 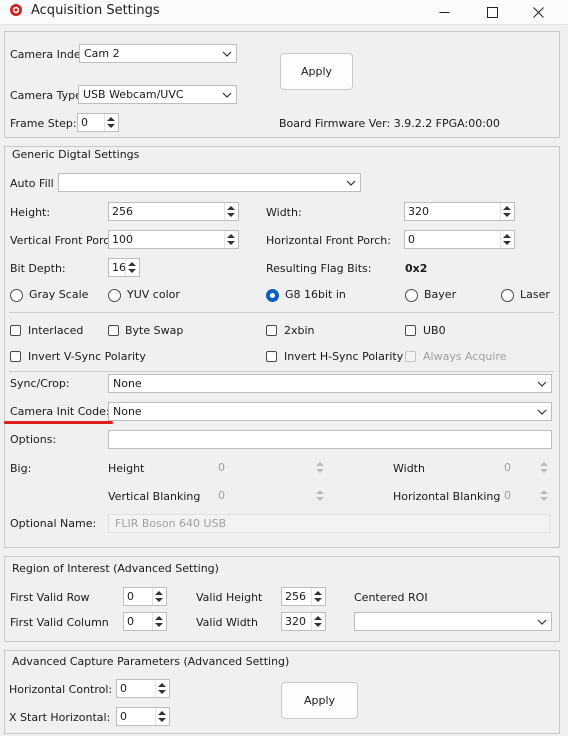 I want to click on first-valid-row-label: First Valid Row, so click(x=50, y=597).